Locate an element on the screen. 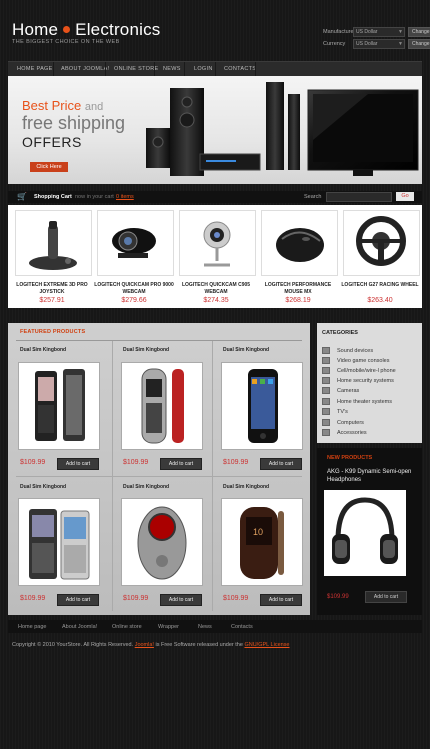 The width and height of the screenshot is (430, 749). mouse-icon is located at coordinates (300, 245).